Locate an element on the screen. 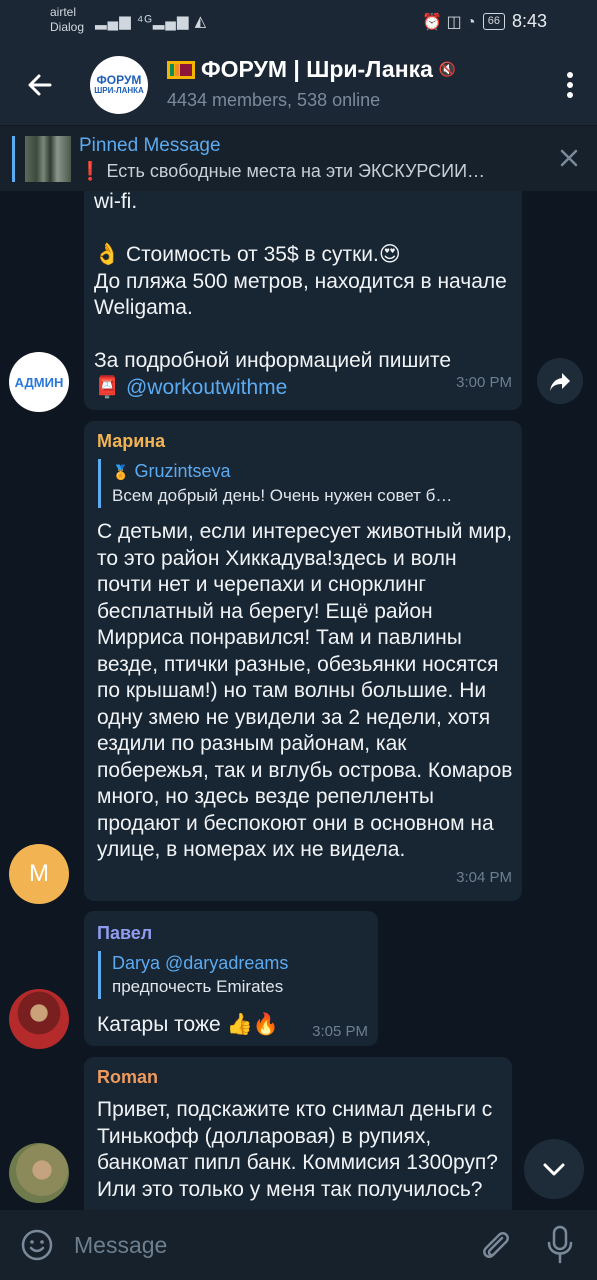  avatar: М is located at coordinates (39, 874).